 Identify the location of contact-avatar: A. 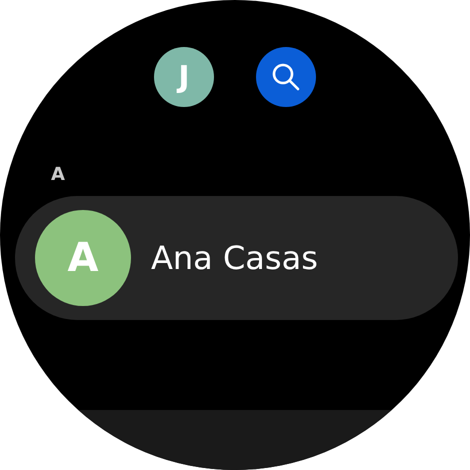
(83, 258).